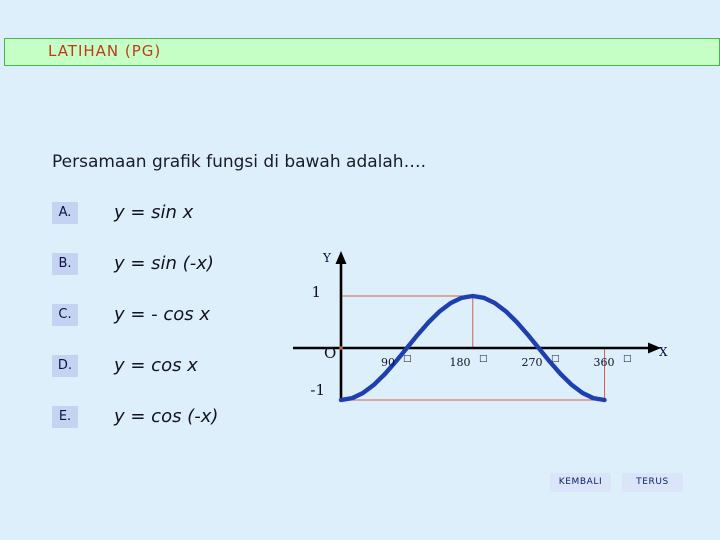 Image resolution: width=720 pixels, height=540 pixels. I want to click on y-tick-label-1: 1, so click(316, 292).